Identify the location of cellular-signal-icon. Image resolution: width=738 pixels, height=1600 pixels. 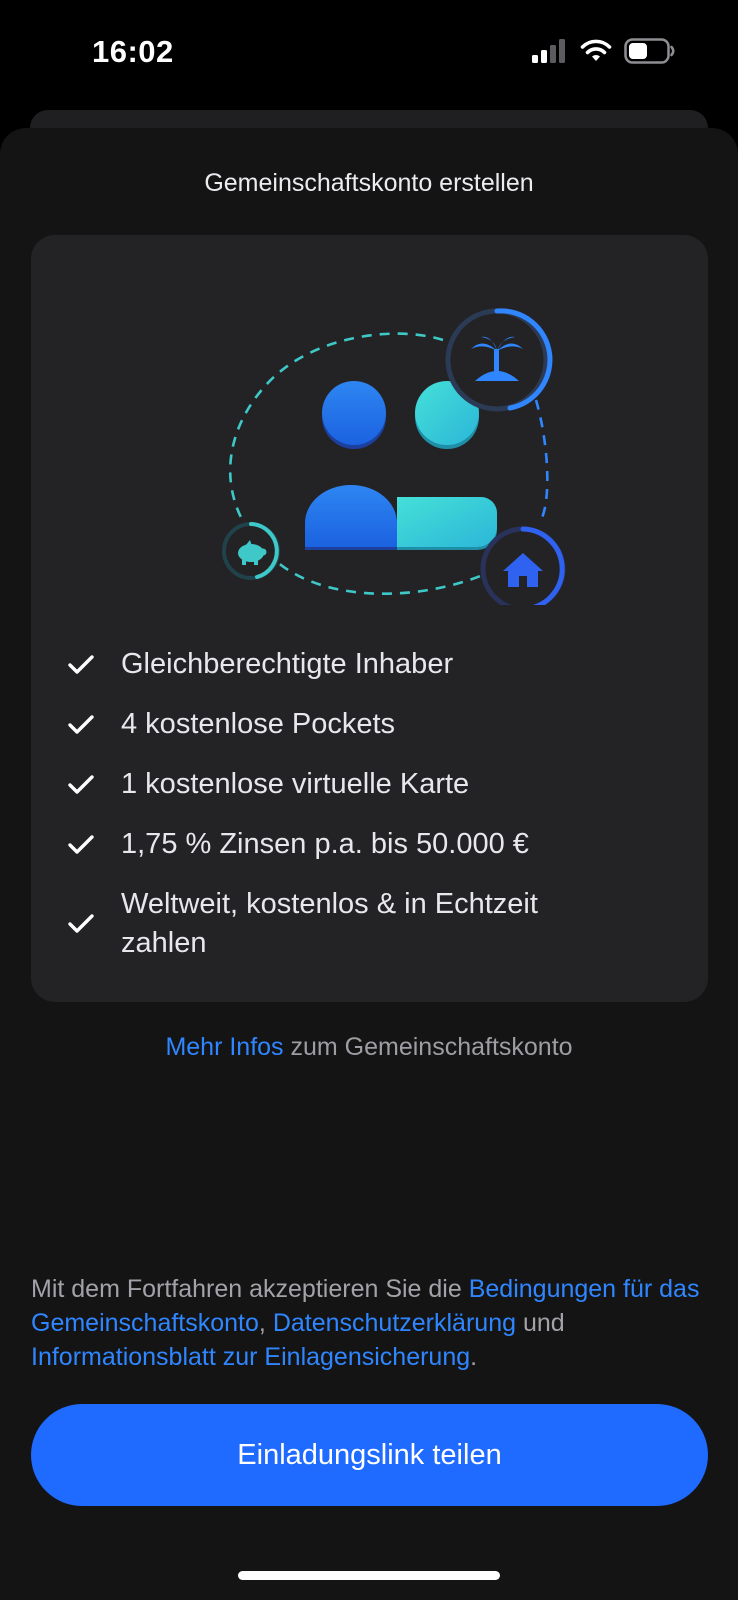
(548, 51).